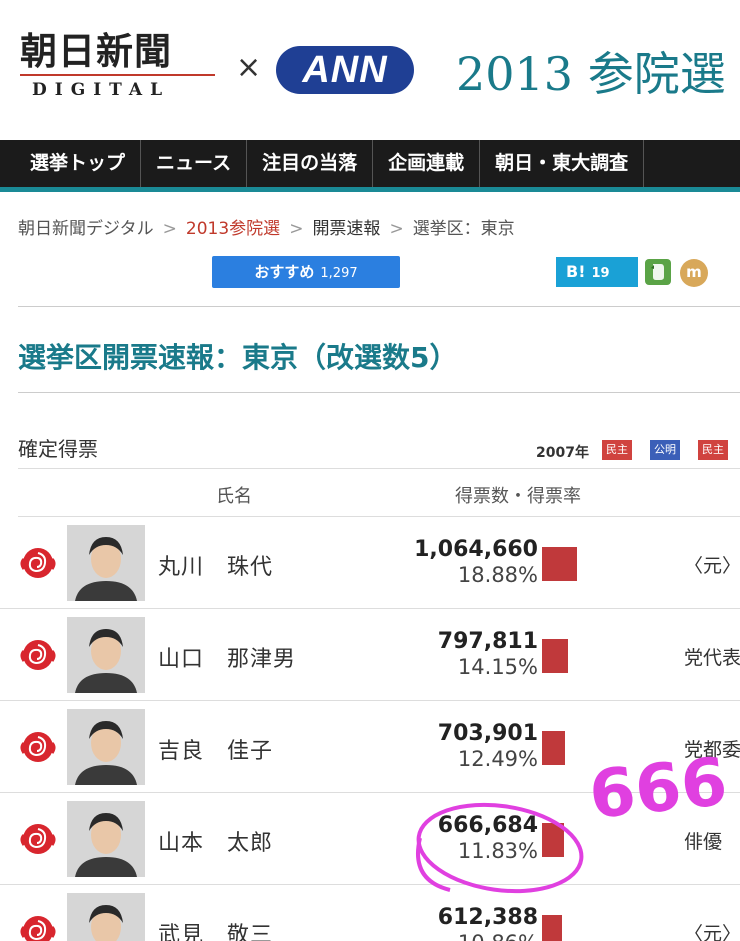 The width and height of the screenshot is (740, 941). I want to click on nav-item-news: ニュース, so click(194, 163).